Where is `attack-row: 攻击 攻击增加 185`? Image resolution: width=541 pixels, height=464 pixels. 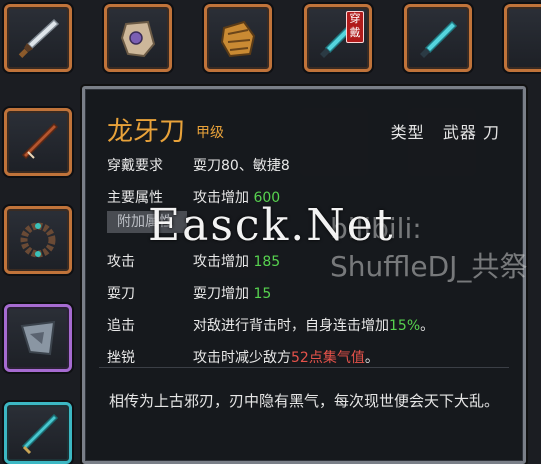
attack-row: 攻击 攻击增加 185 is located at coordinates (193, 261).